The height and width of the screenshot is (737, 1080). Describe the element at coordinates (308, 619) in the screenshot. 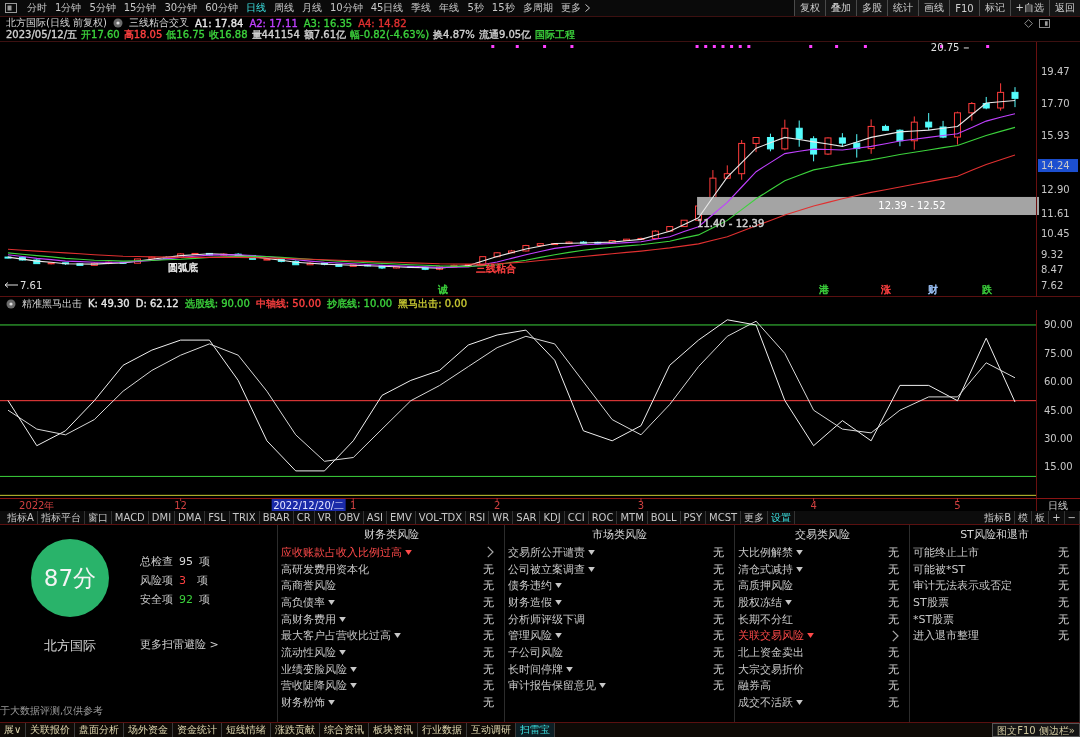

I see `risk-item: 高财务费用` at that location.